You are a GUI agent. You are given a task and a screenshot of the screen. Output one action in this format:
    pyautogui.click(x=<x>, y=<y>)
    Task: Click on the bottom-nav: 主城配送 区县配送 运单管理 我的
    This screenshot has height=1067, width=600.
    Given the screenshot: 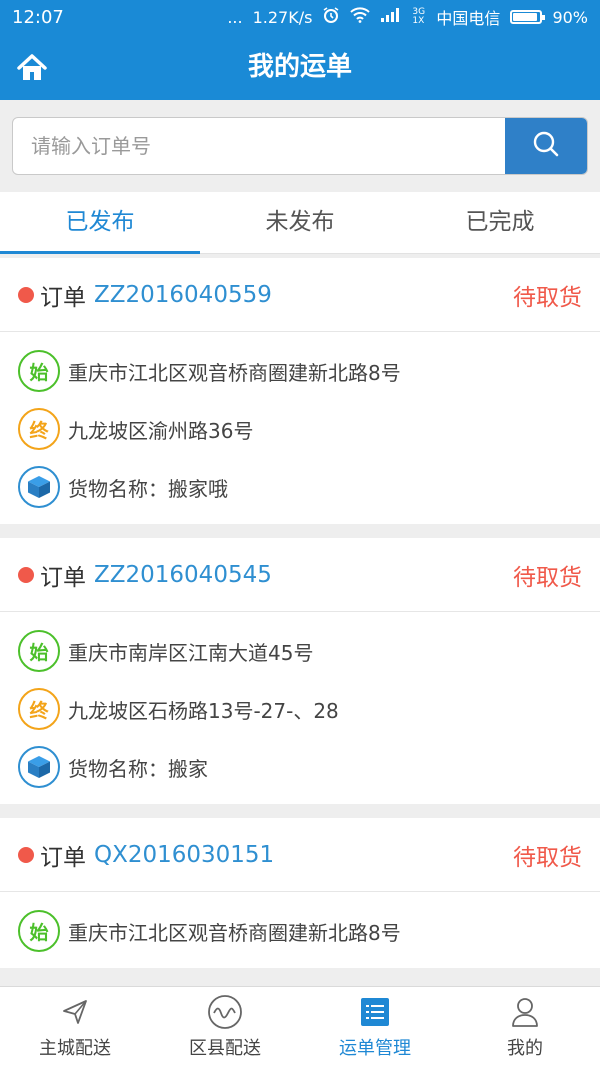 What is the action you would take?
    pyautogui.click(x=300, y=1026)
    